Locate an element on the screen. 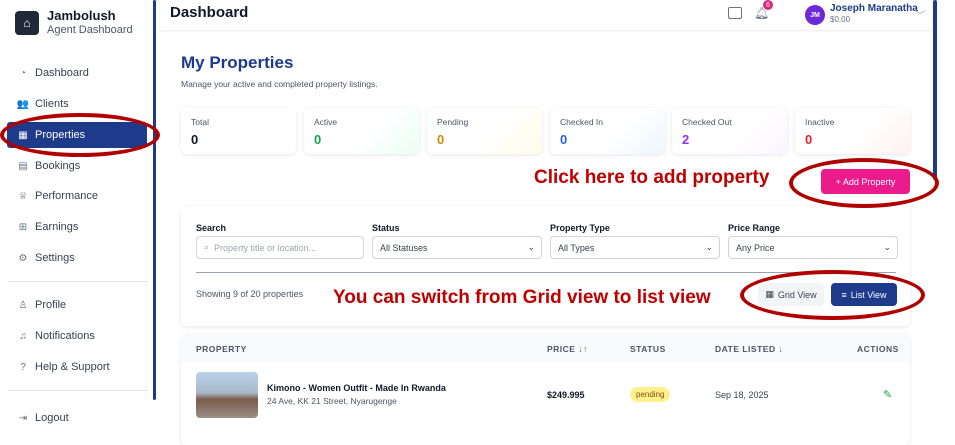 The image size is (955, 445). sidebar-item-help: ? Help & Support is located at coordinates (75, 367).